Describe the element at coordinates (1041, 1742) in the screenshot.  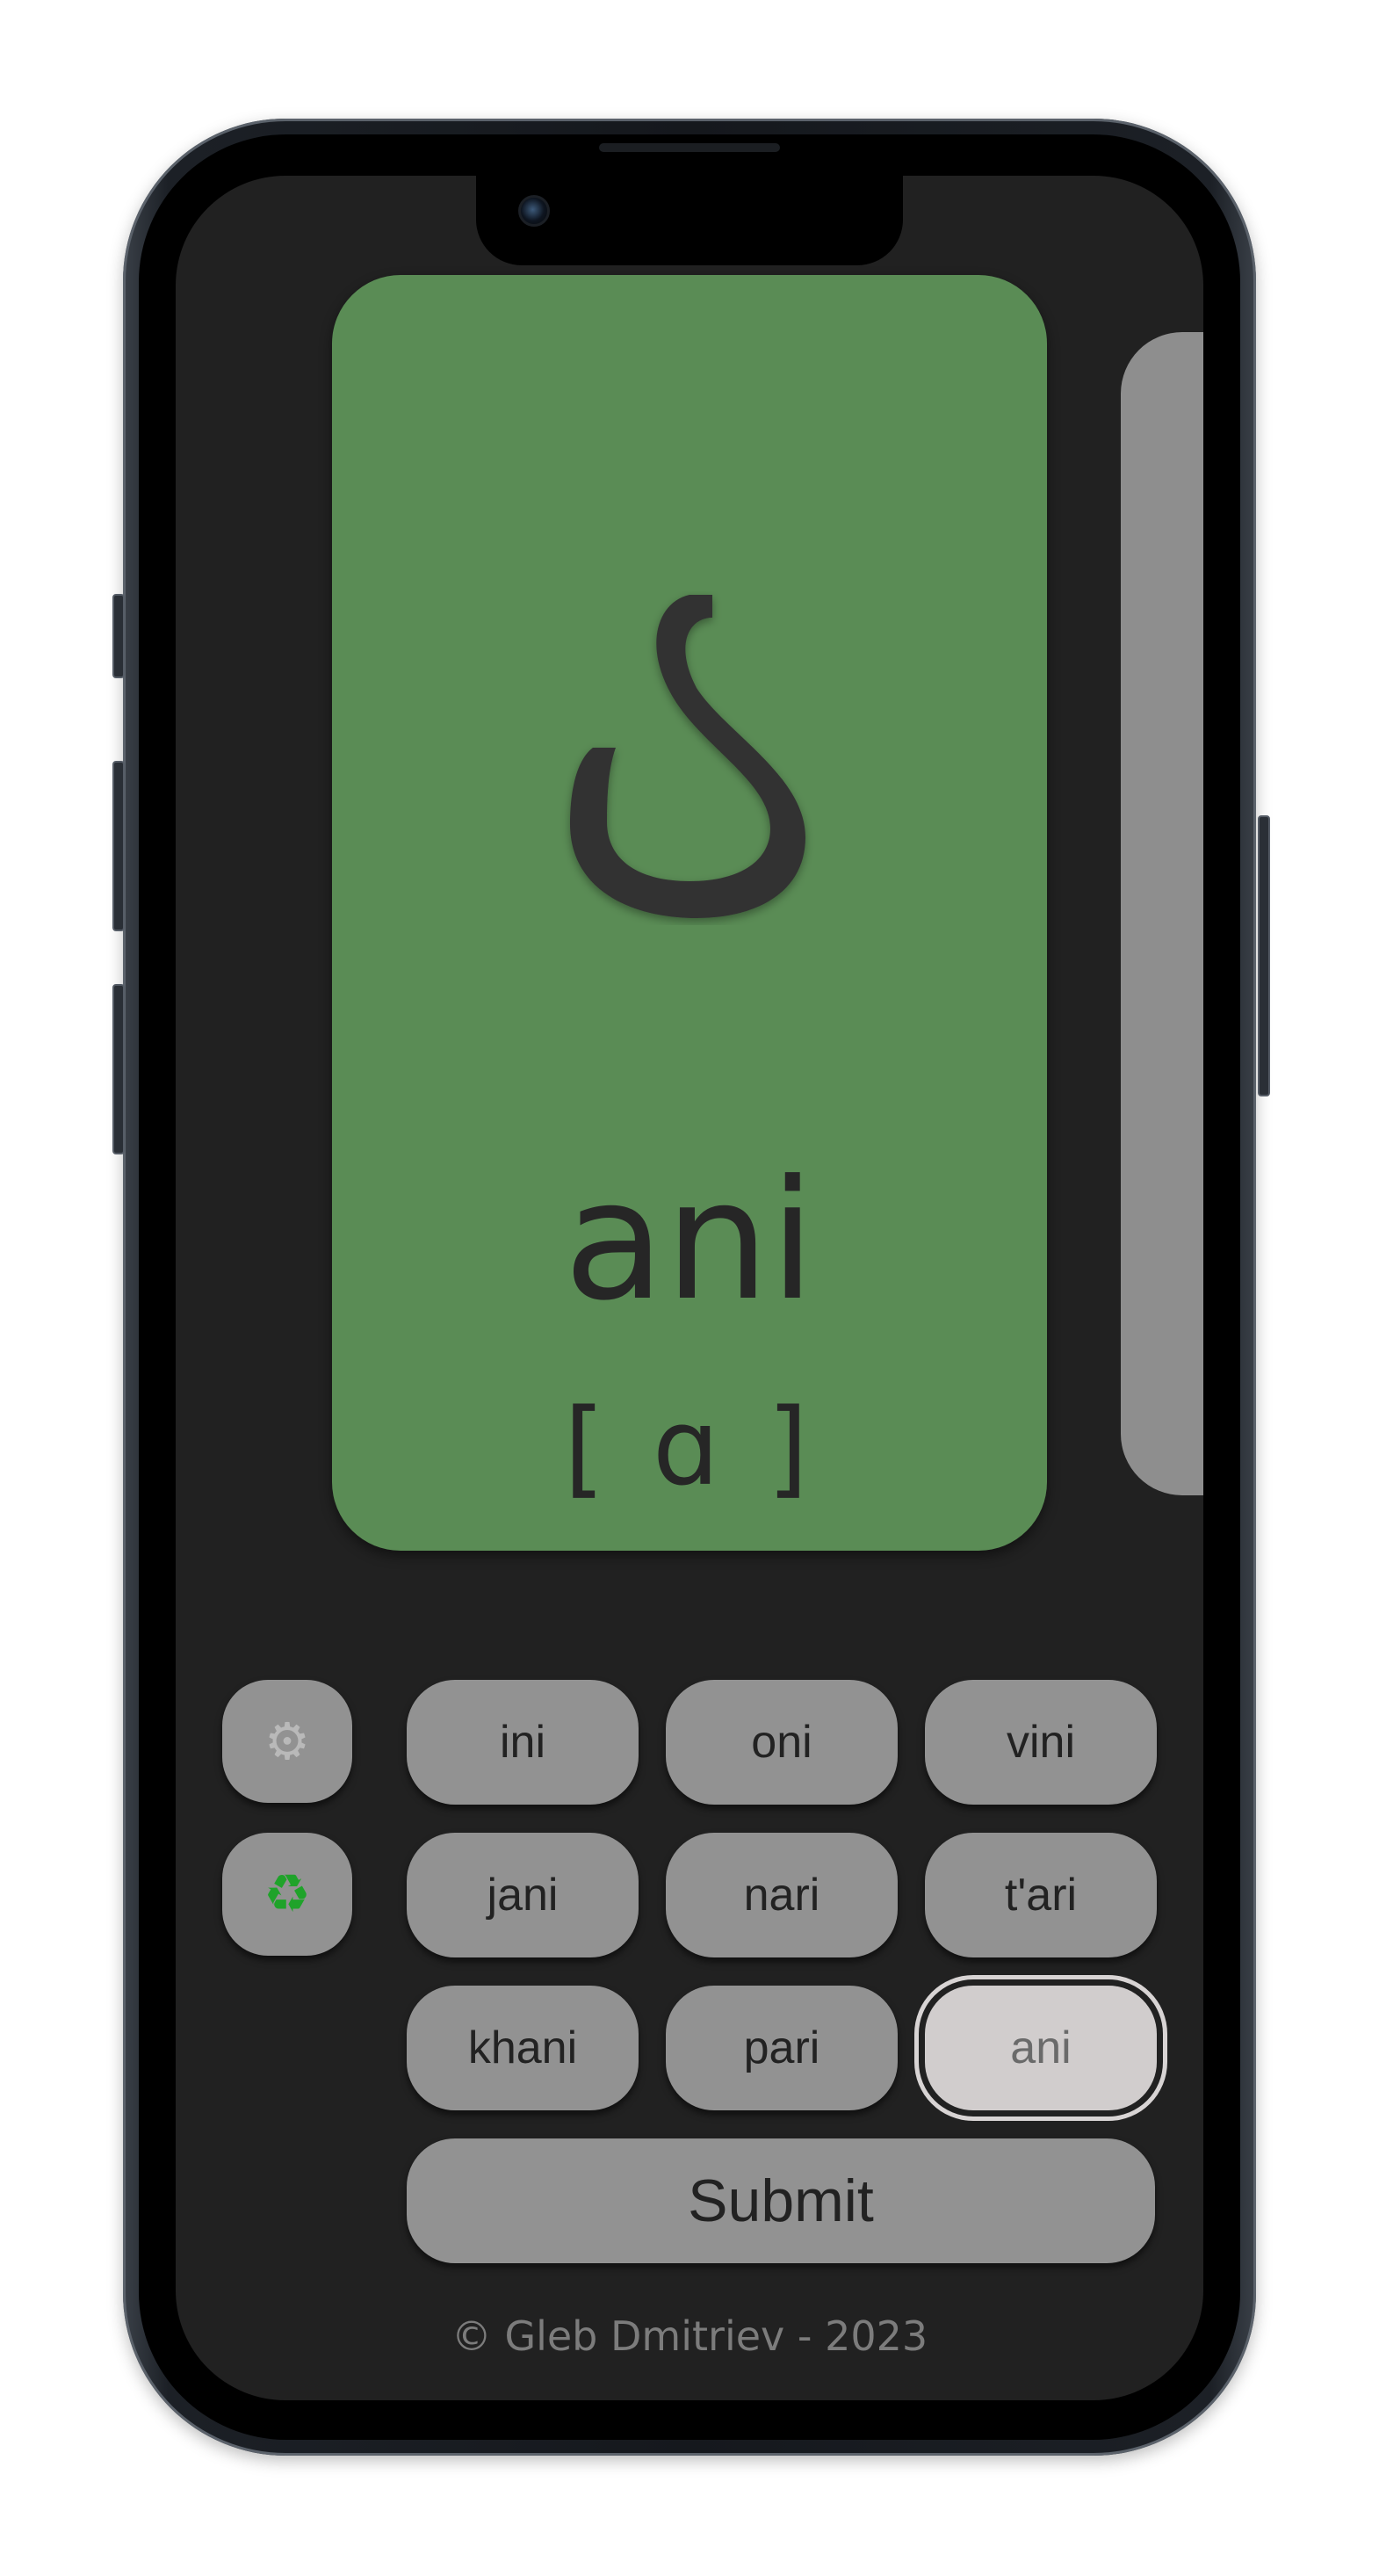
I see `option-button-vini: vini` at that location.